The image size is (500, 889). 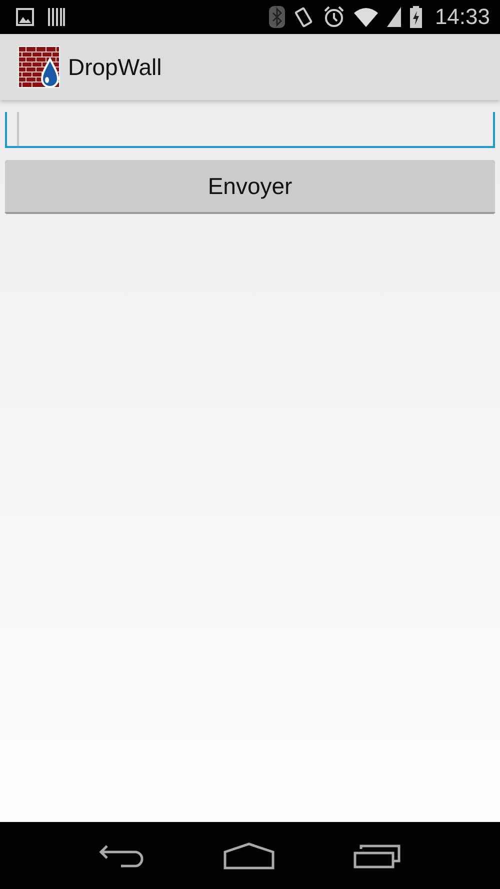 I want to click on clock-time: 14:33, so click(x=462, y=17).